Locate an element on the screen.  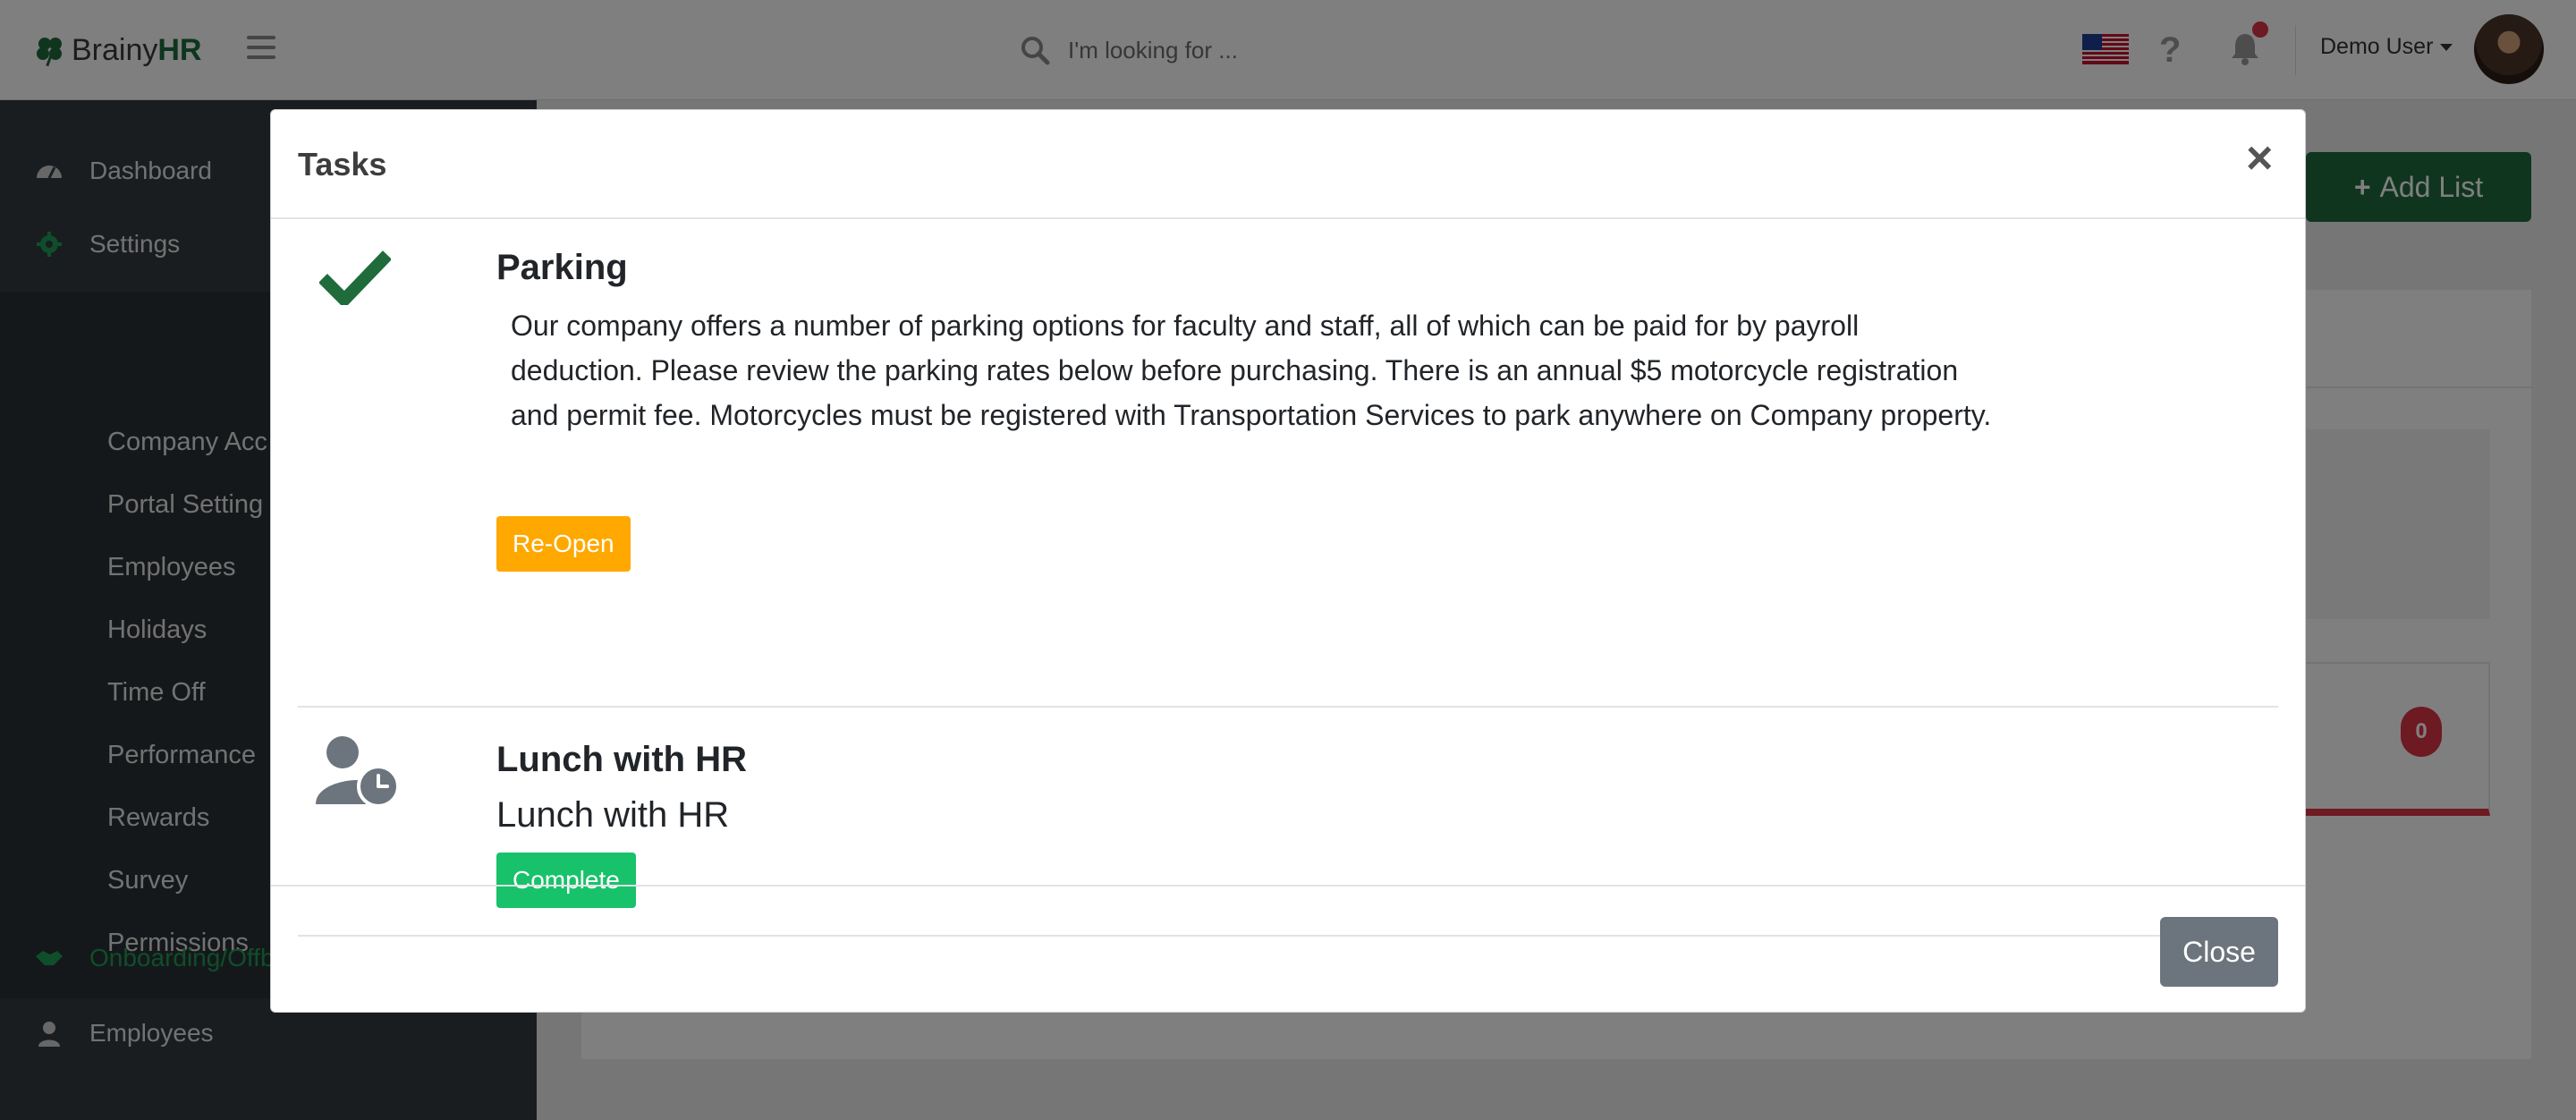
user-clock-icon is located at coordinates (357, 771).